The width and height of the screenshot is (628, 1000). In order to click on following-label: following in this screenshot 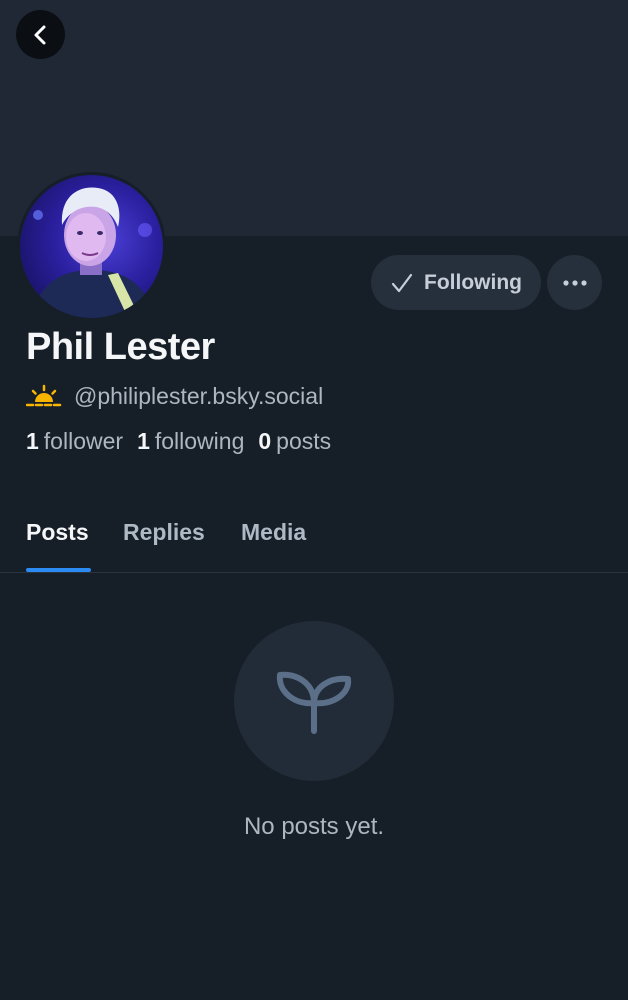, I will do `click(199, 441)`.